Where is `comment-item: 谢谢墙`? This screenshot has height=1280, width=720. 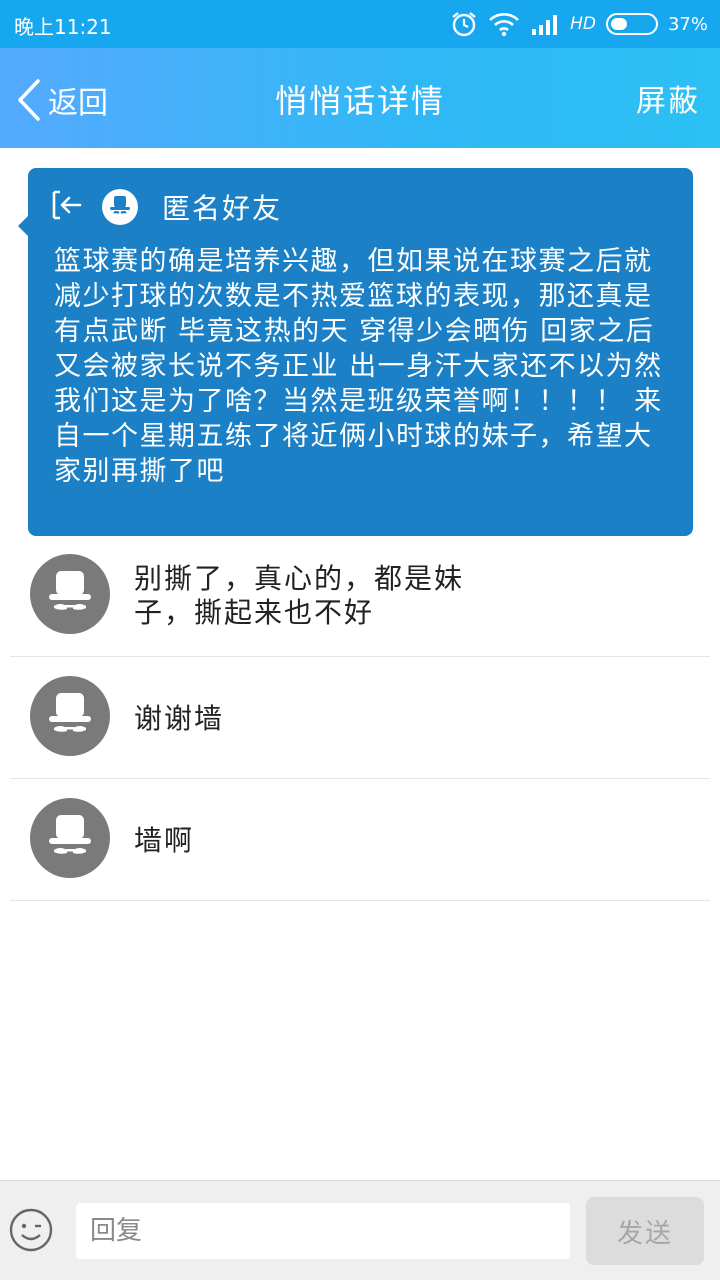
comment-item: 谢谢墙 is located at coordinates (360, 718).